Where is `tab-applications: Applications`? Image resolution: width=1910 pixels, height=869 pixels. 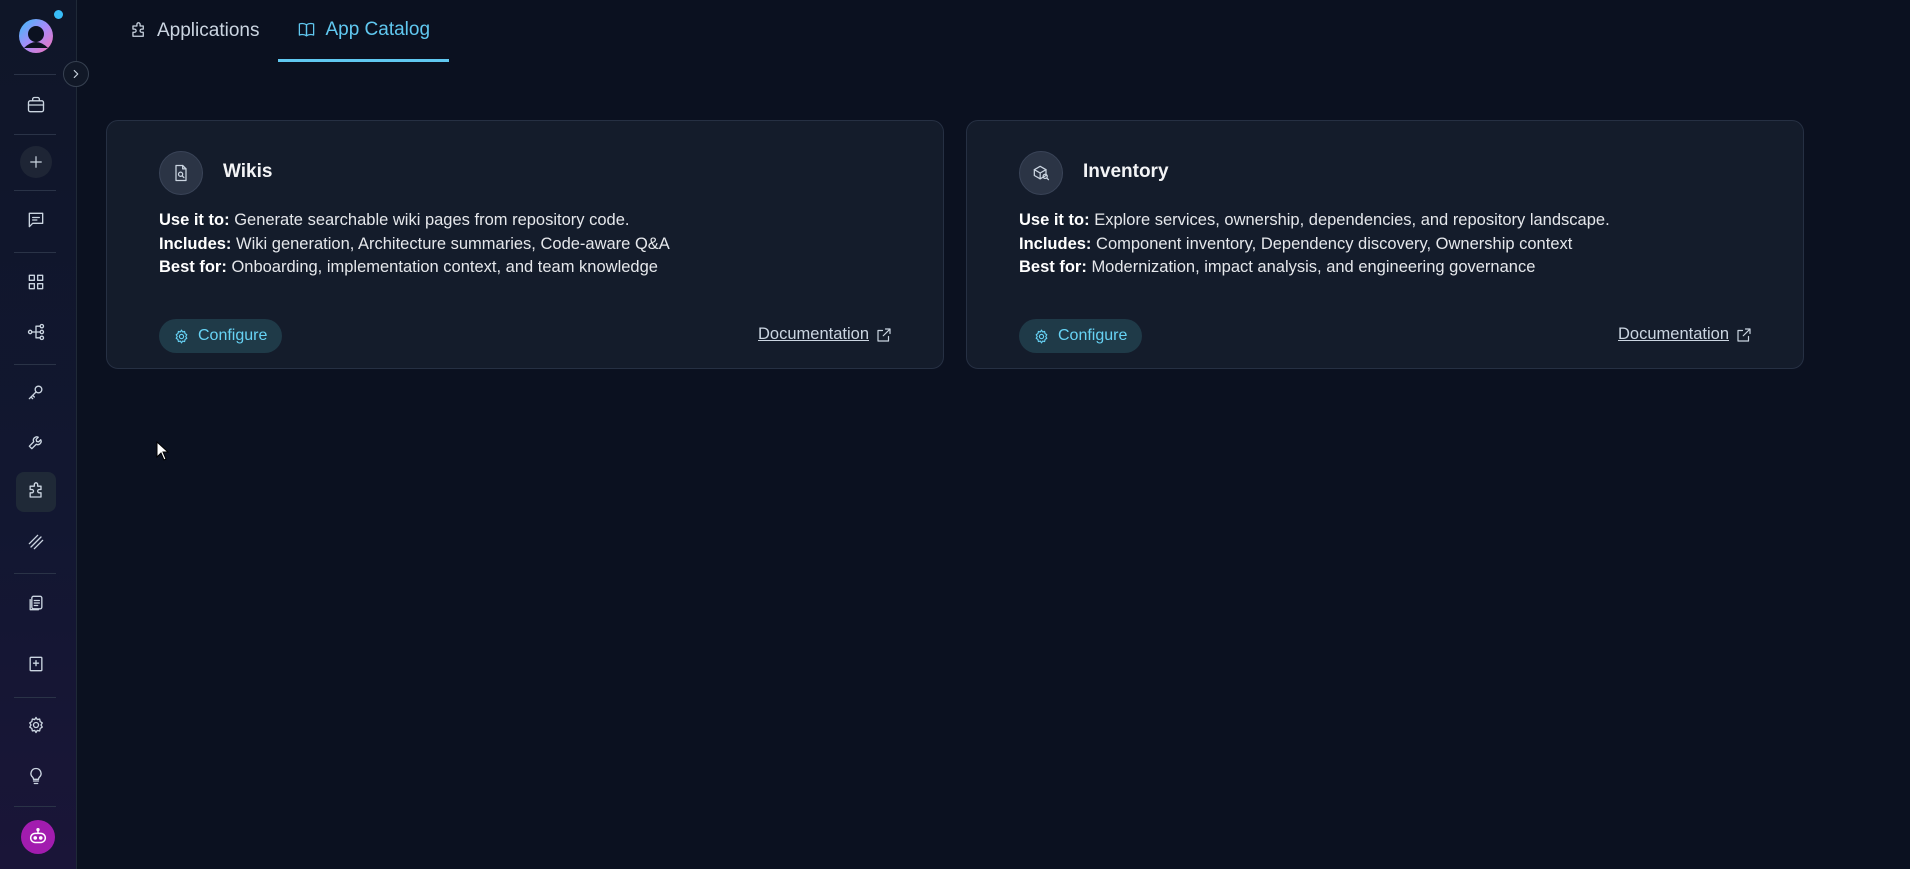
tab-applications: Applications is located at coordinates (194, 31).